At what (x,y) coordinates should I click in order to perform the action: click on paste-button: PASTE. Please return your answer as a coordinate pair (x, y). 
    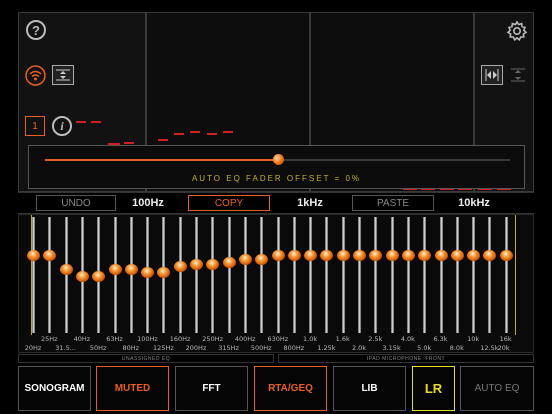
    Looking at the image, I should click on (393, 203).